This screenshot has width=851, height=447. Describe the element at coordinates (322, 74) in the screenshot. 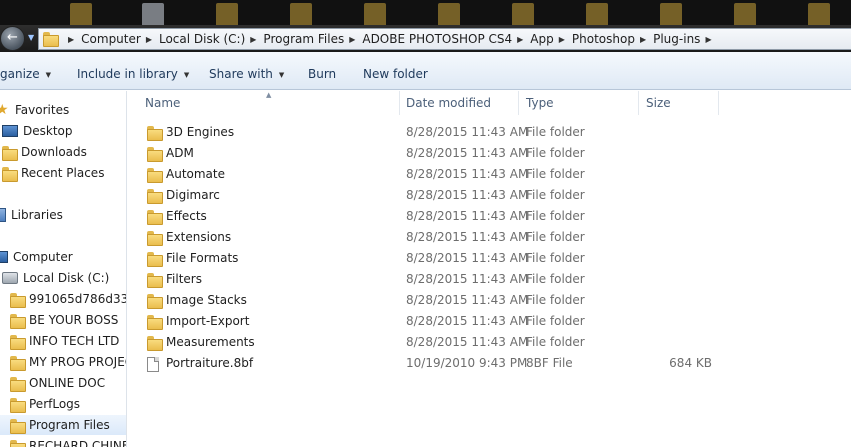

I see `burn-button: Burn` at that location.